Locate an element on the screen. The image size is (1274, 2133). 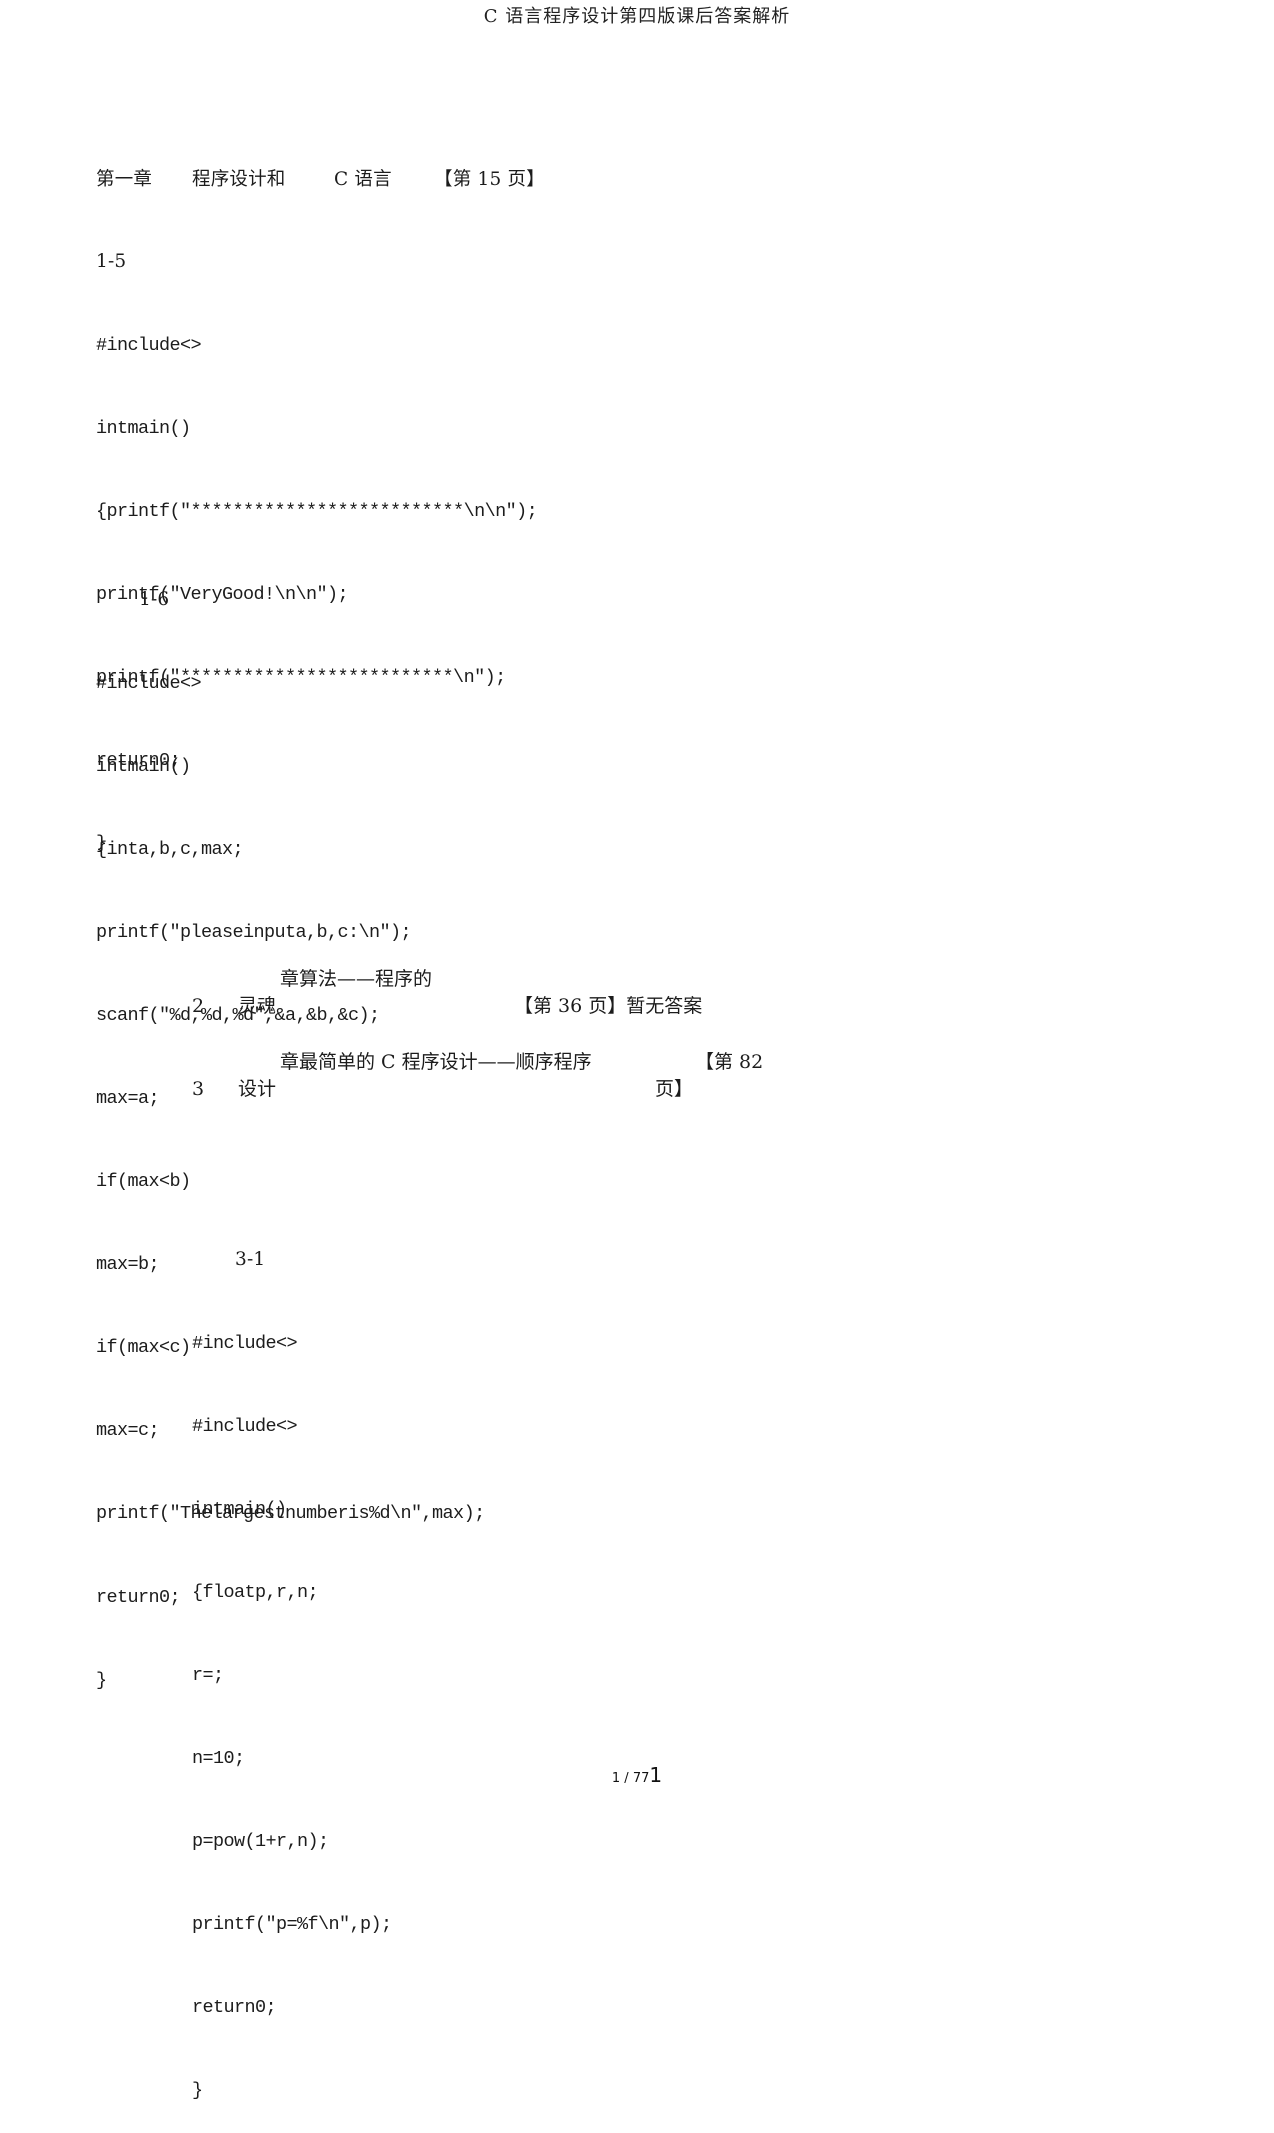
chapter-1-page-ref: 【第 15 页】 is located at coordinates (489, 179).